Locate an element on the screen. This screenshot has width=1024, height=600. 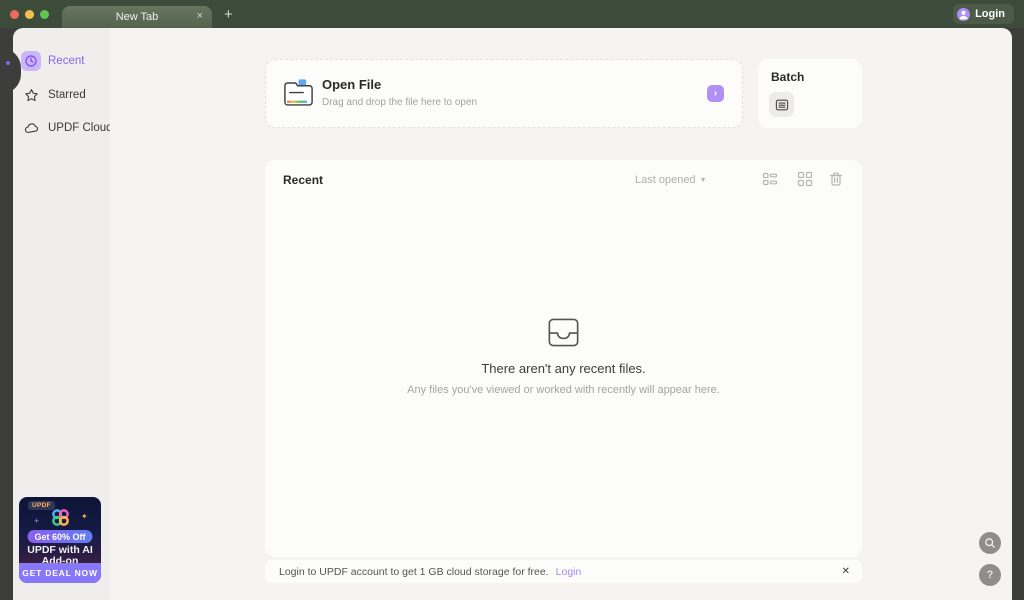
sidebar-item-updf-cloud: UPDF Cloud is located at coordinates (67, 128).